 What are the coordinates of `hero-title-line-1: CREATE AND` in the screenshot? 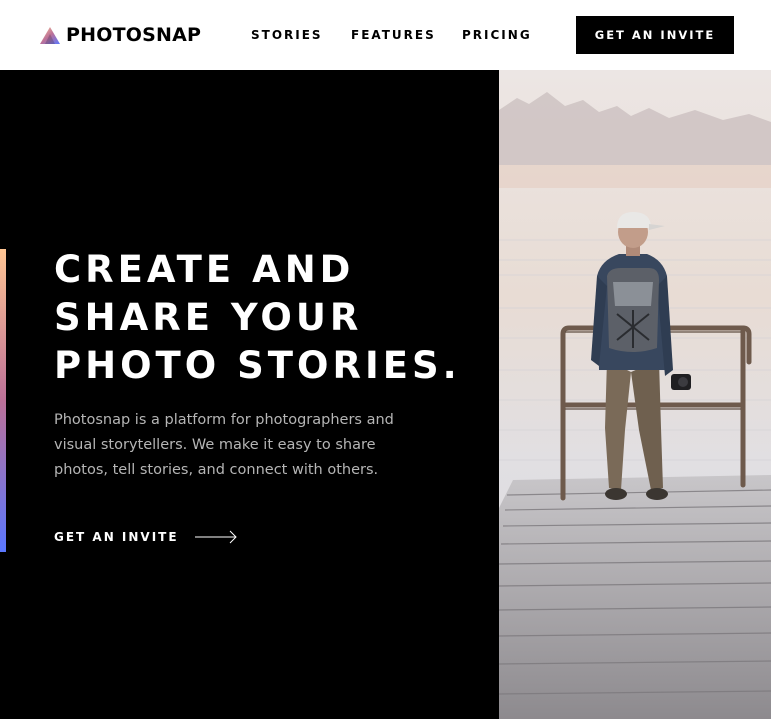 It's located at (204, 269).